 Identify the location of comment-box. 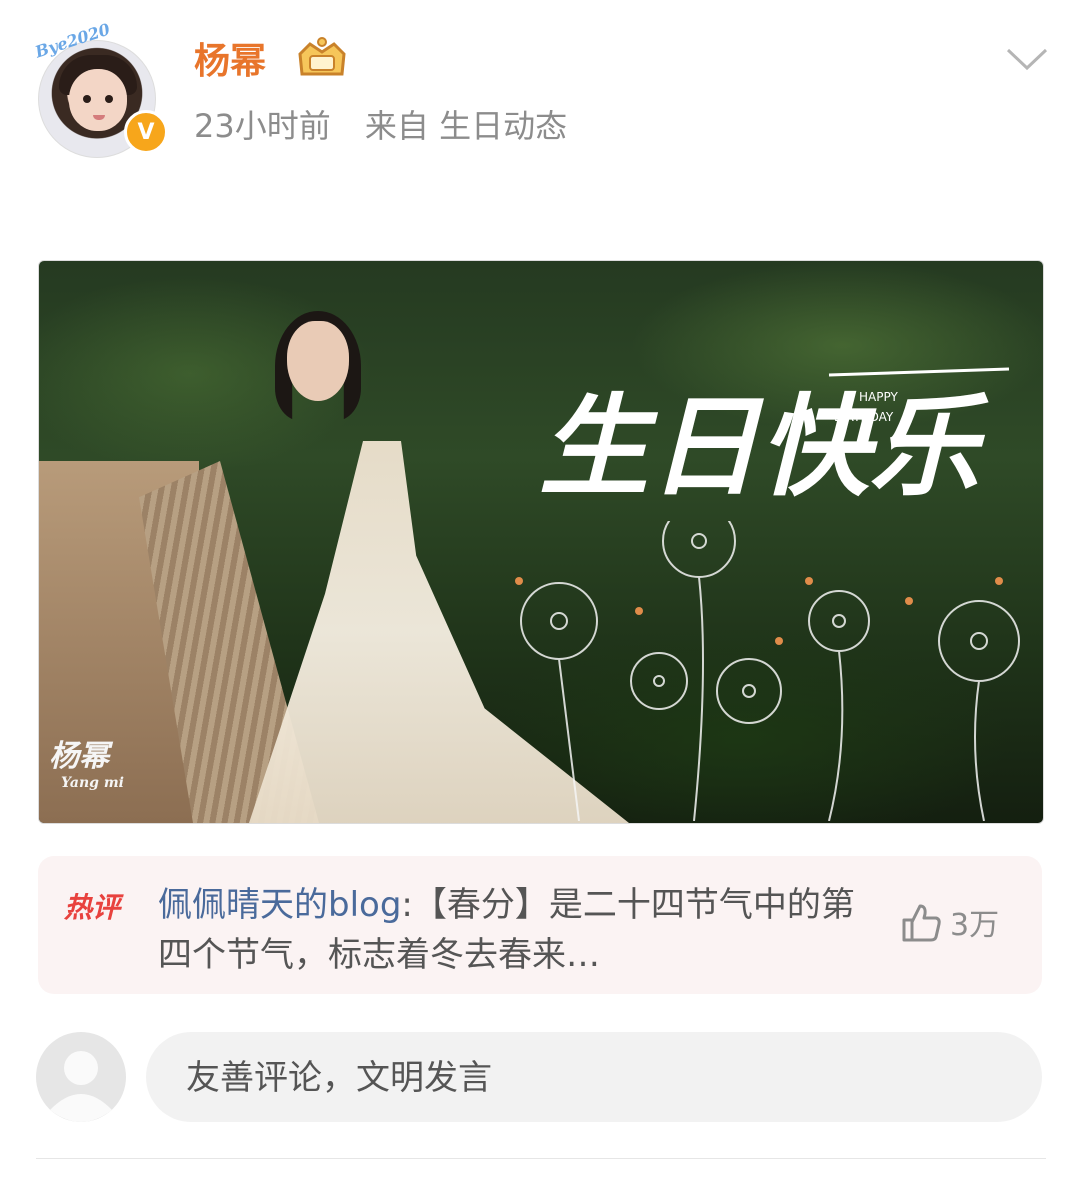
(594, 1078).